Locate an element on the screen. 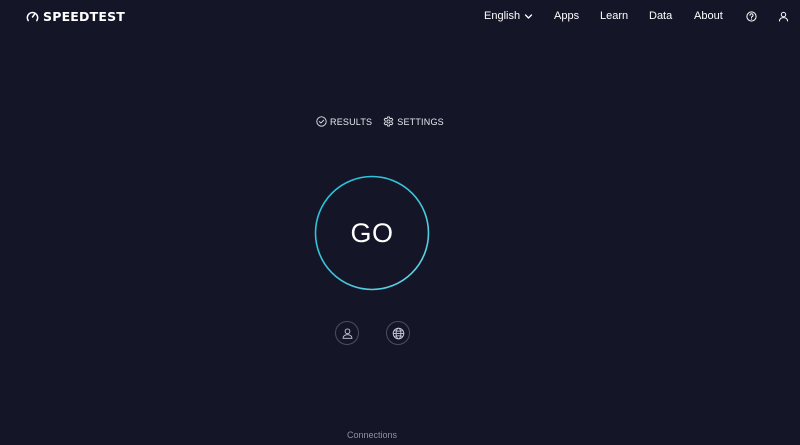 The width and height of the screenshot is (800, 445). nav-apps-link: Apps is located at coordinates (566, 16).